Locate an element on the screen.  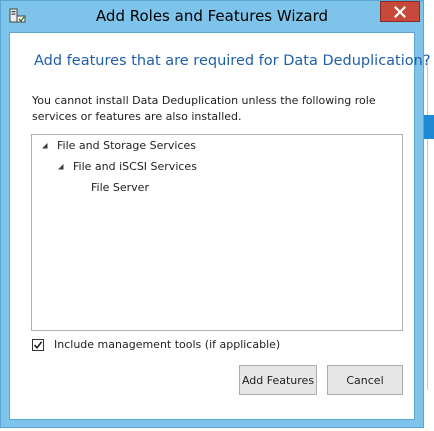
tree-item-file-iscsi-services: File and iSCSI Services is located at coordinates (126, 166).